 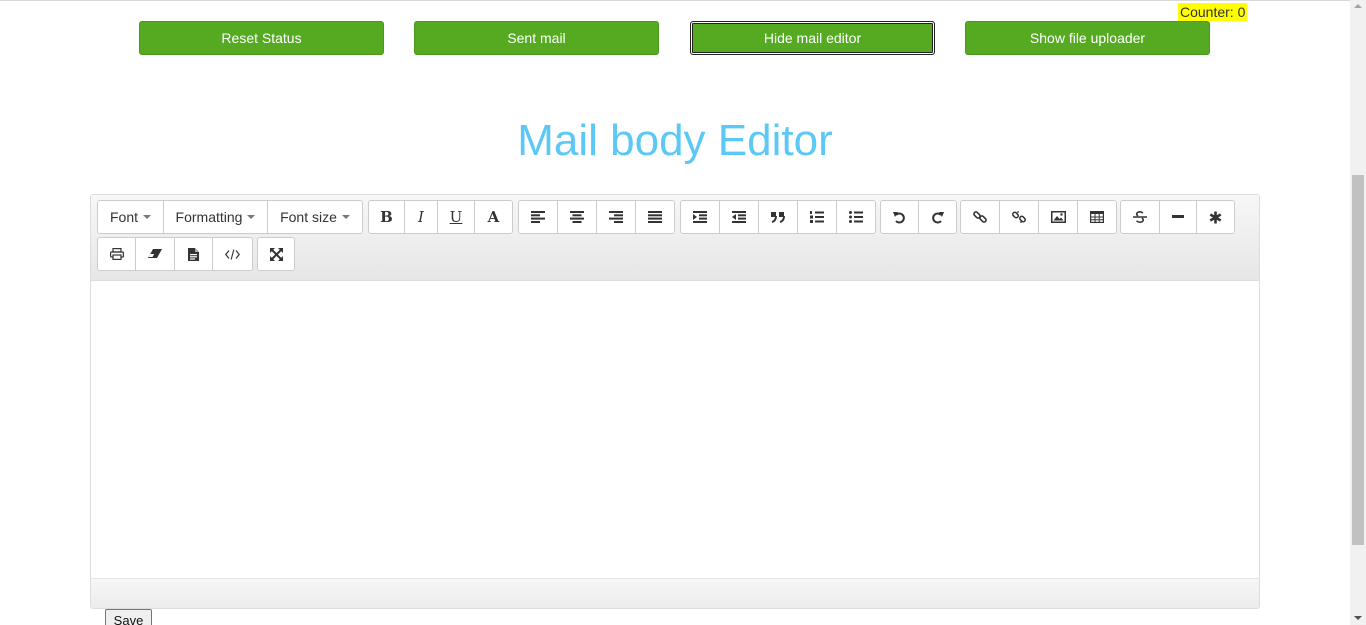 I want to click on scroll-thumb, so click(x=1358, y=360).